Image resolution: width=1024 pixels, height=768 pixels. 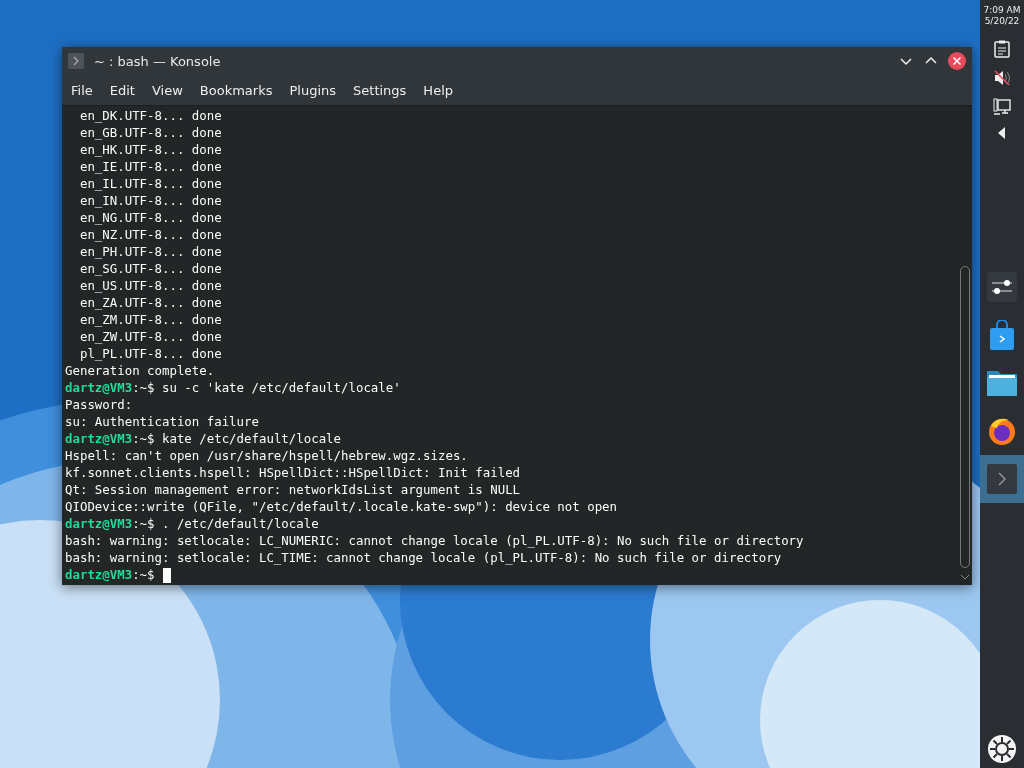 I want to click on fox-globe-icon, so click(x=1002, y=431).